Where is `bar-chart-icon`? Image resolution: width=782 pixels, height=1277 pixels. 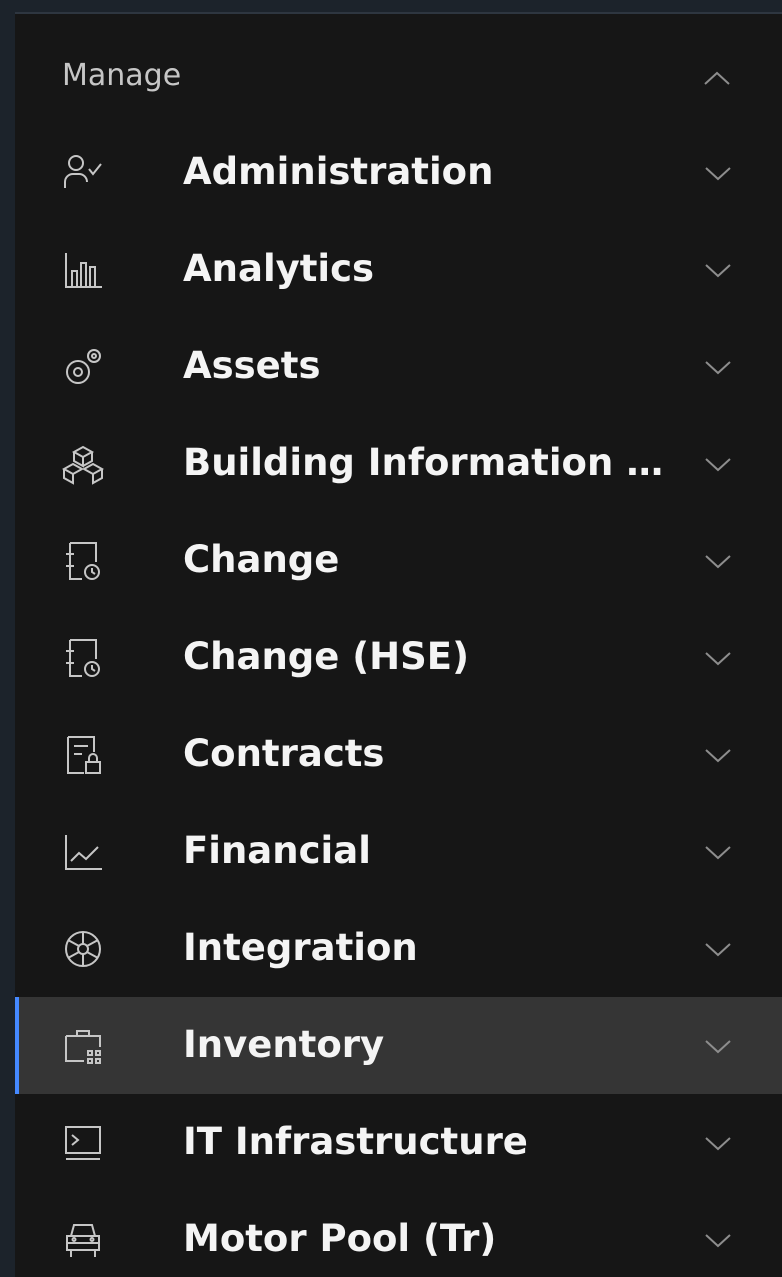
bar-chart-icon is located at coordinates (83, 270).